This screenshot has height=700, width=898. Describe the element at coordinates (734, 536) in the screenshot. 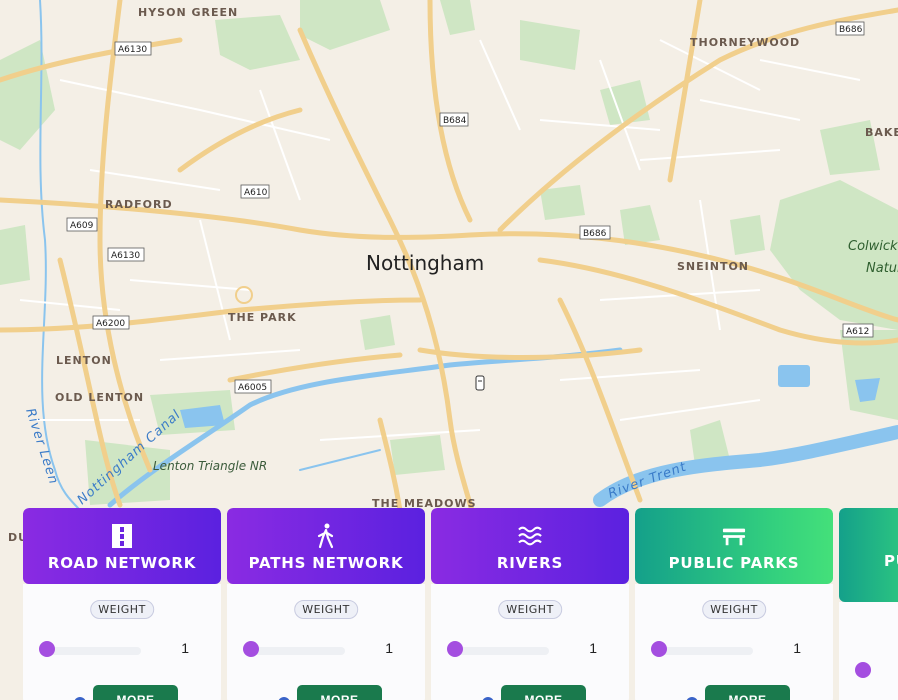

I see `bench-icon` at that location.